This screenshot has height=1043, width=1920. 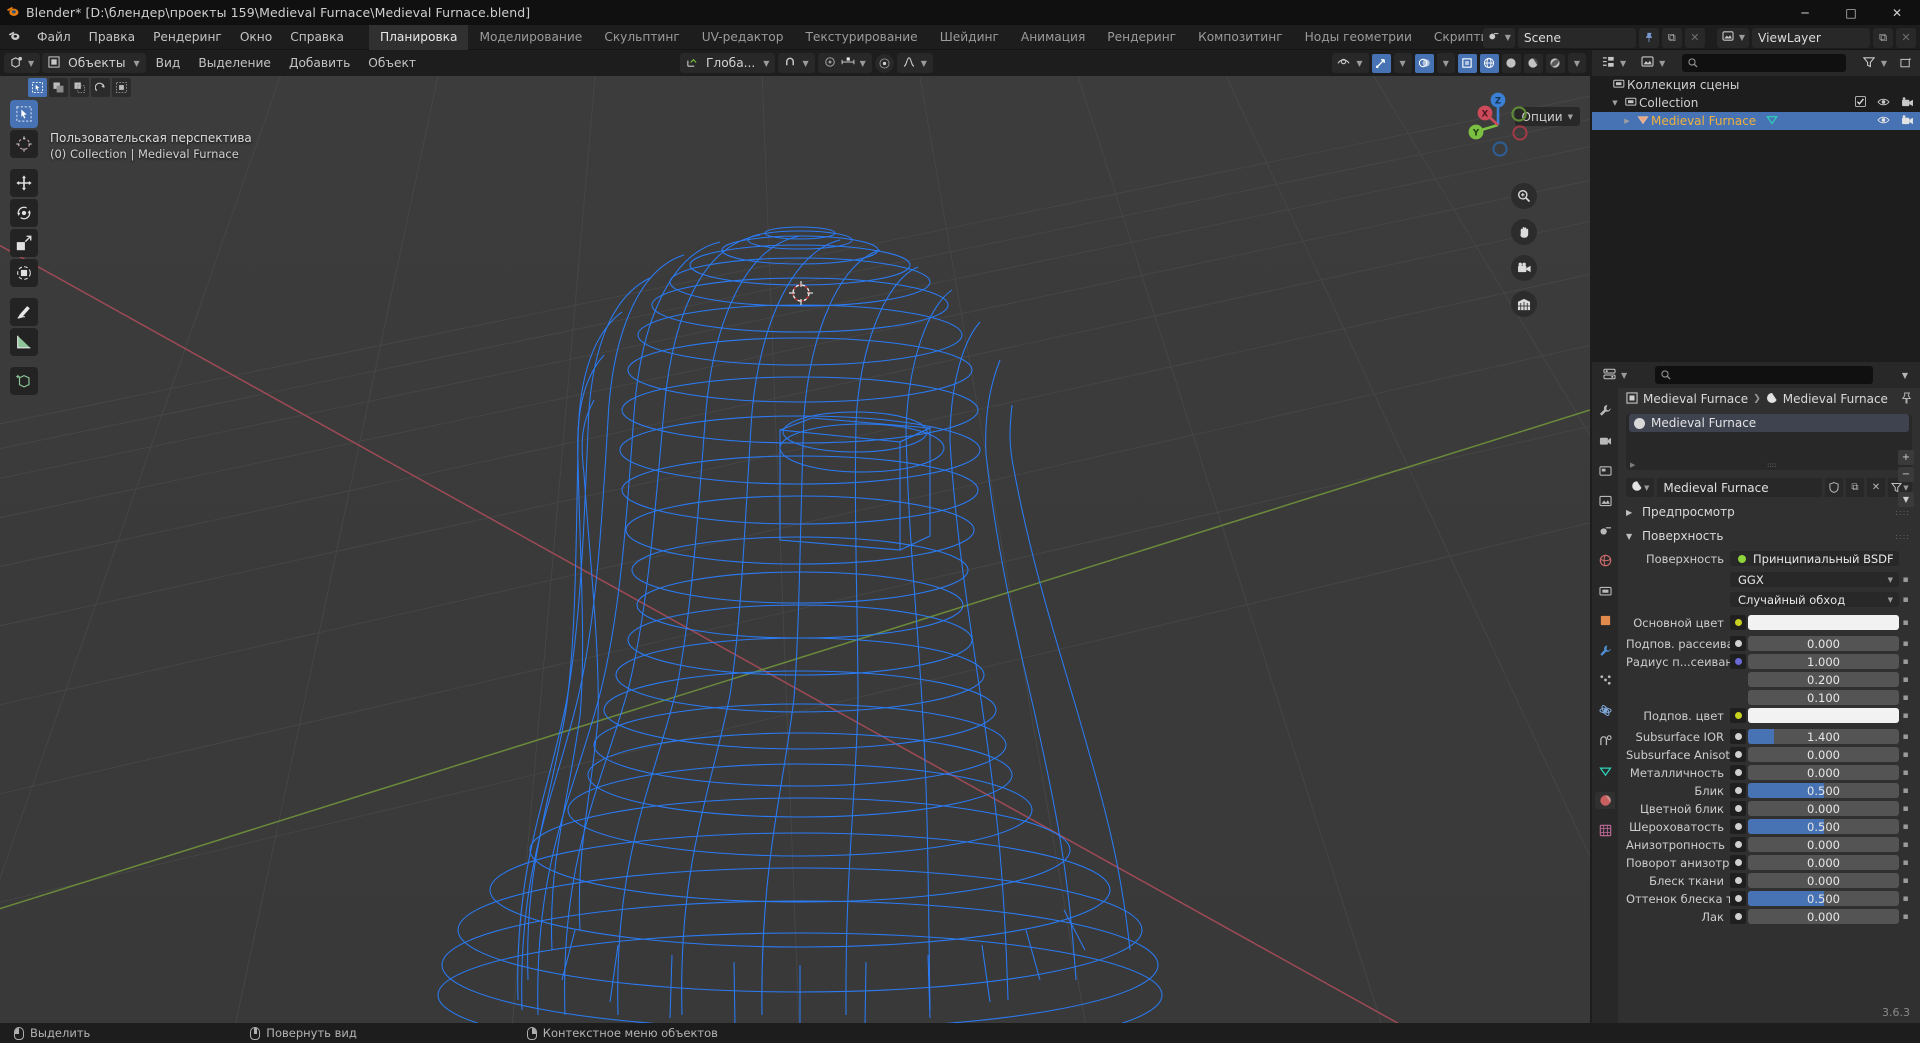 What do you see at coordinates (24, 312) in the screenshot?
I see `annotate-tool` at bounding box center [24, 312].